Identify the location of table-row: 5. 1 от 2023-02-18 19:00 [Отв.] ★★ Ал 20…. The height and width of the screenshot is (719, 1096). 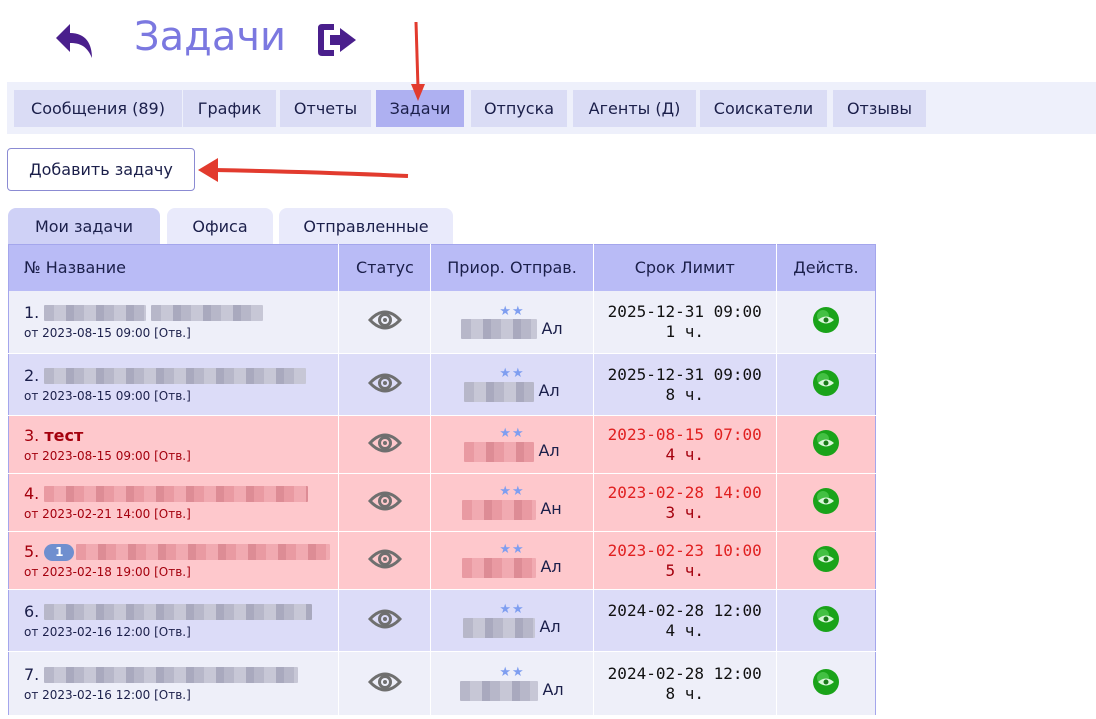
(442, 560).